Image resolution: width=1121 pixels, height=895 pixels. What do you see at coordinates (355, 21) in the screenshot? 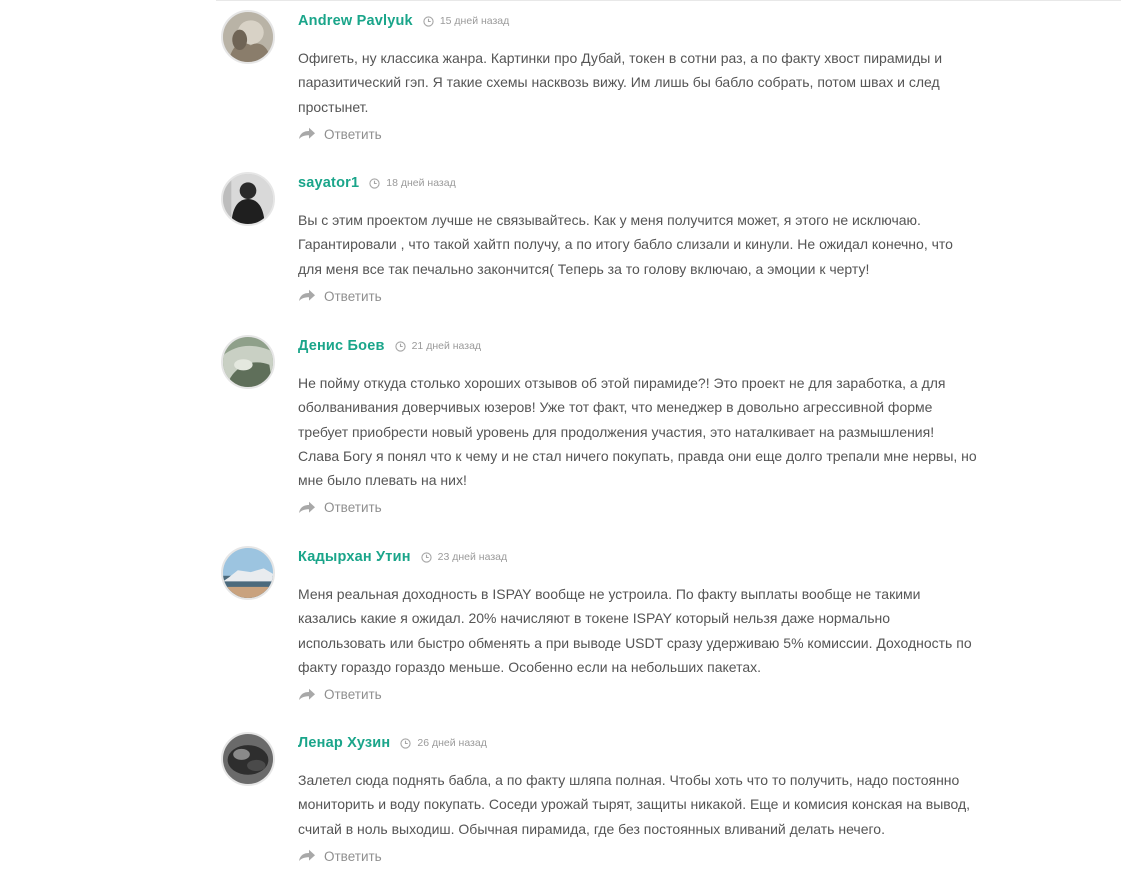
I see `comment-author: Andrew Pavlyuk` at bounding box center [355, 21].